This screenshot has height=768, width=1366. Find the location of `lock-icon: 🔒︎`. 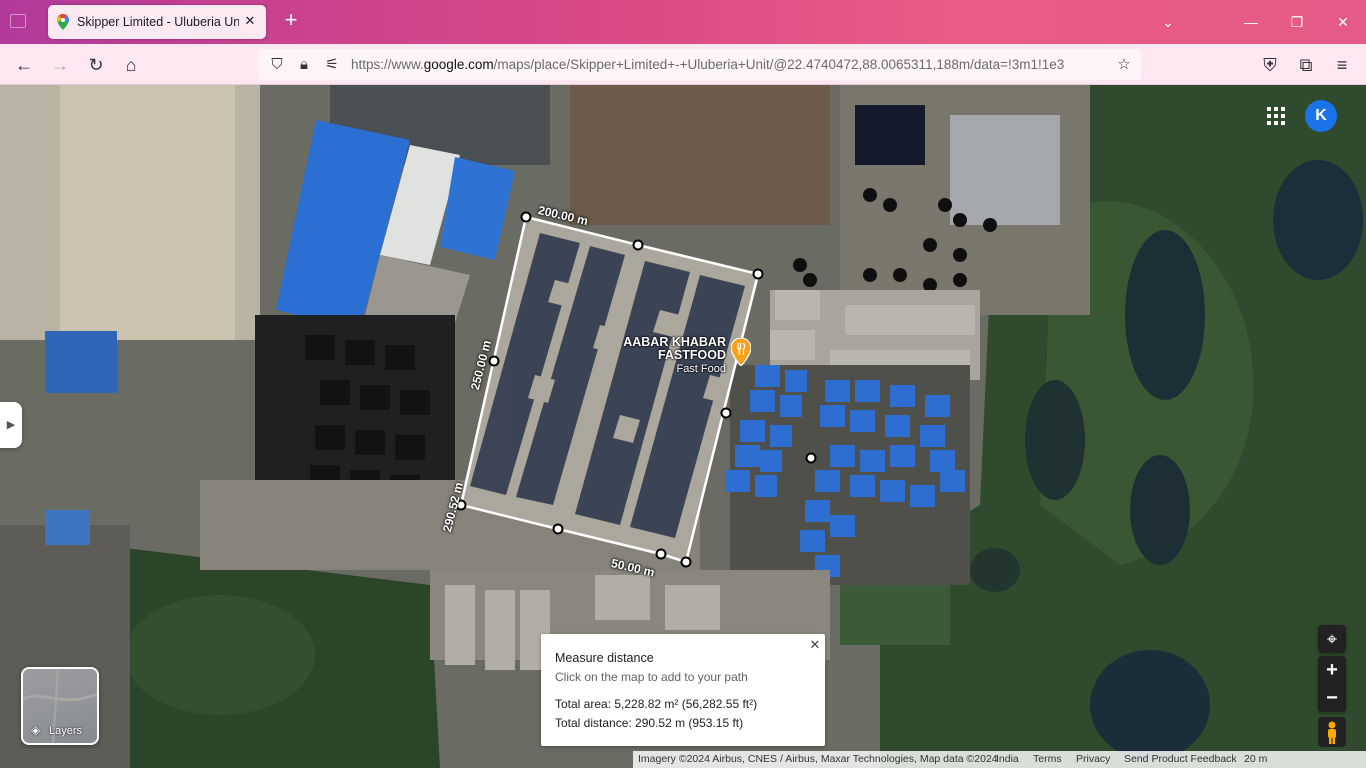

lock-icon: 🔒︎ is located at coordinates (304, 65).